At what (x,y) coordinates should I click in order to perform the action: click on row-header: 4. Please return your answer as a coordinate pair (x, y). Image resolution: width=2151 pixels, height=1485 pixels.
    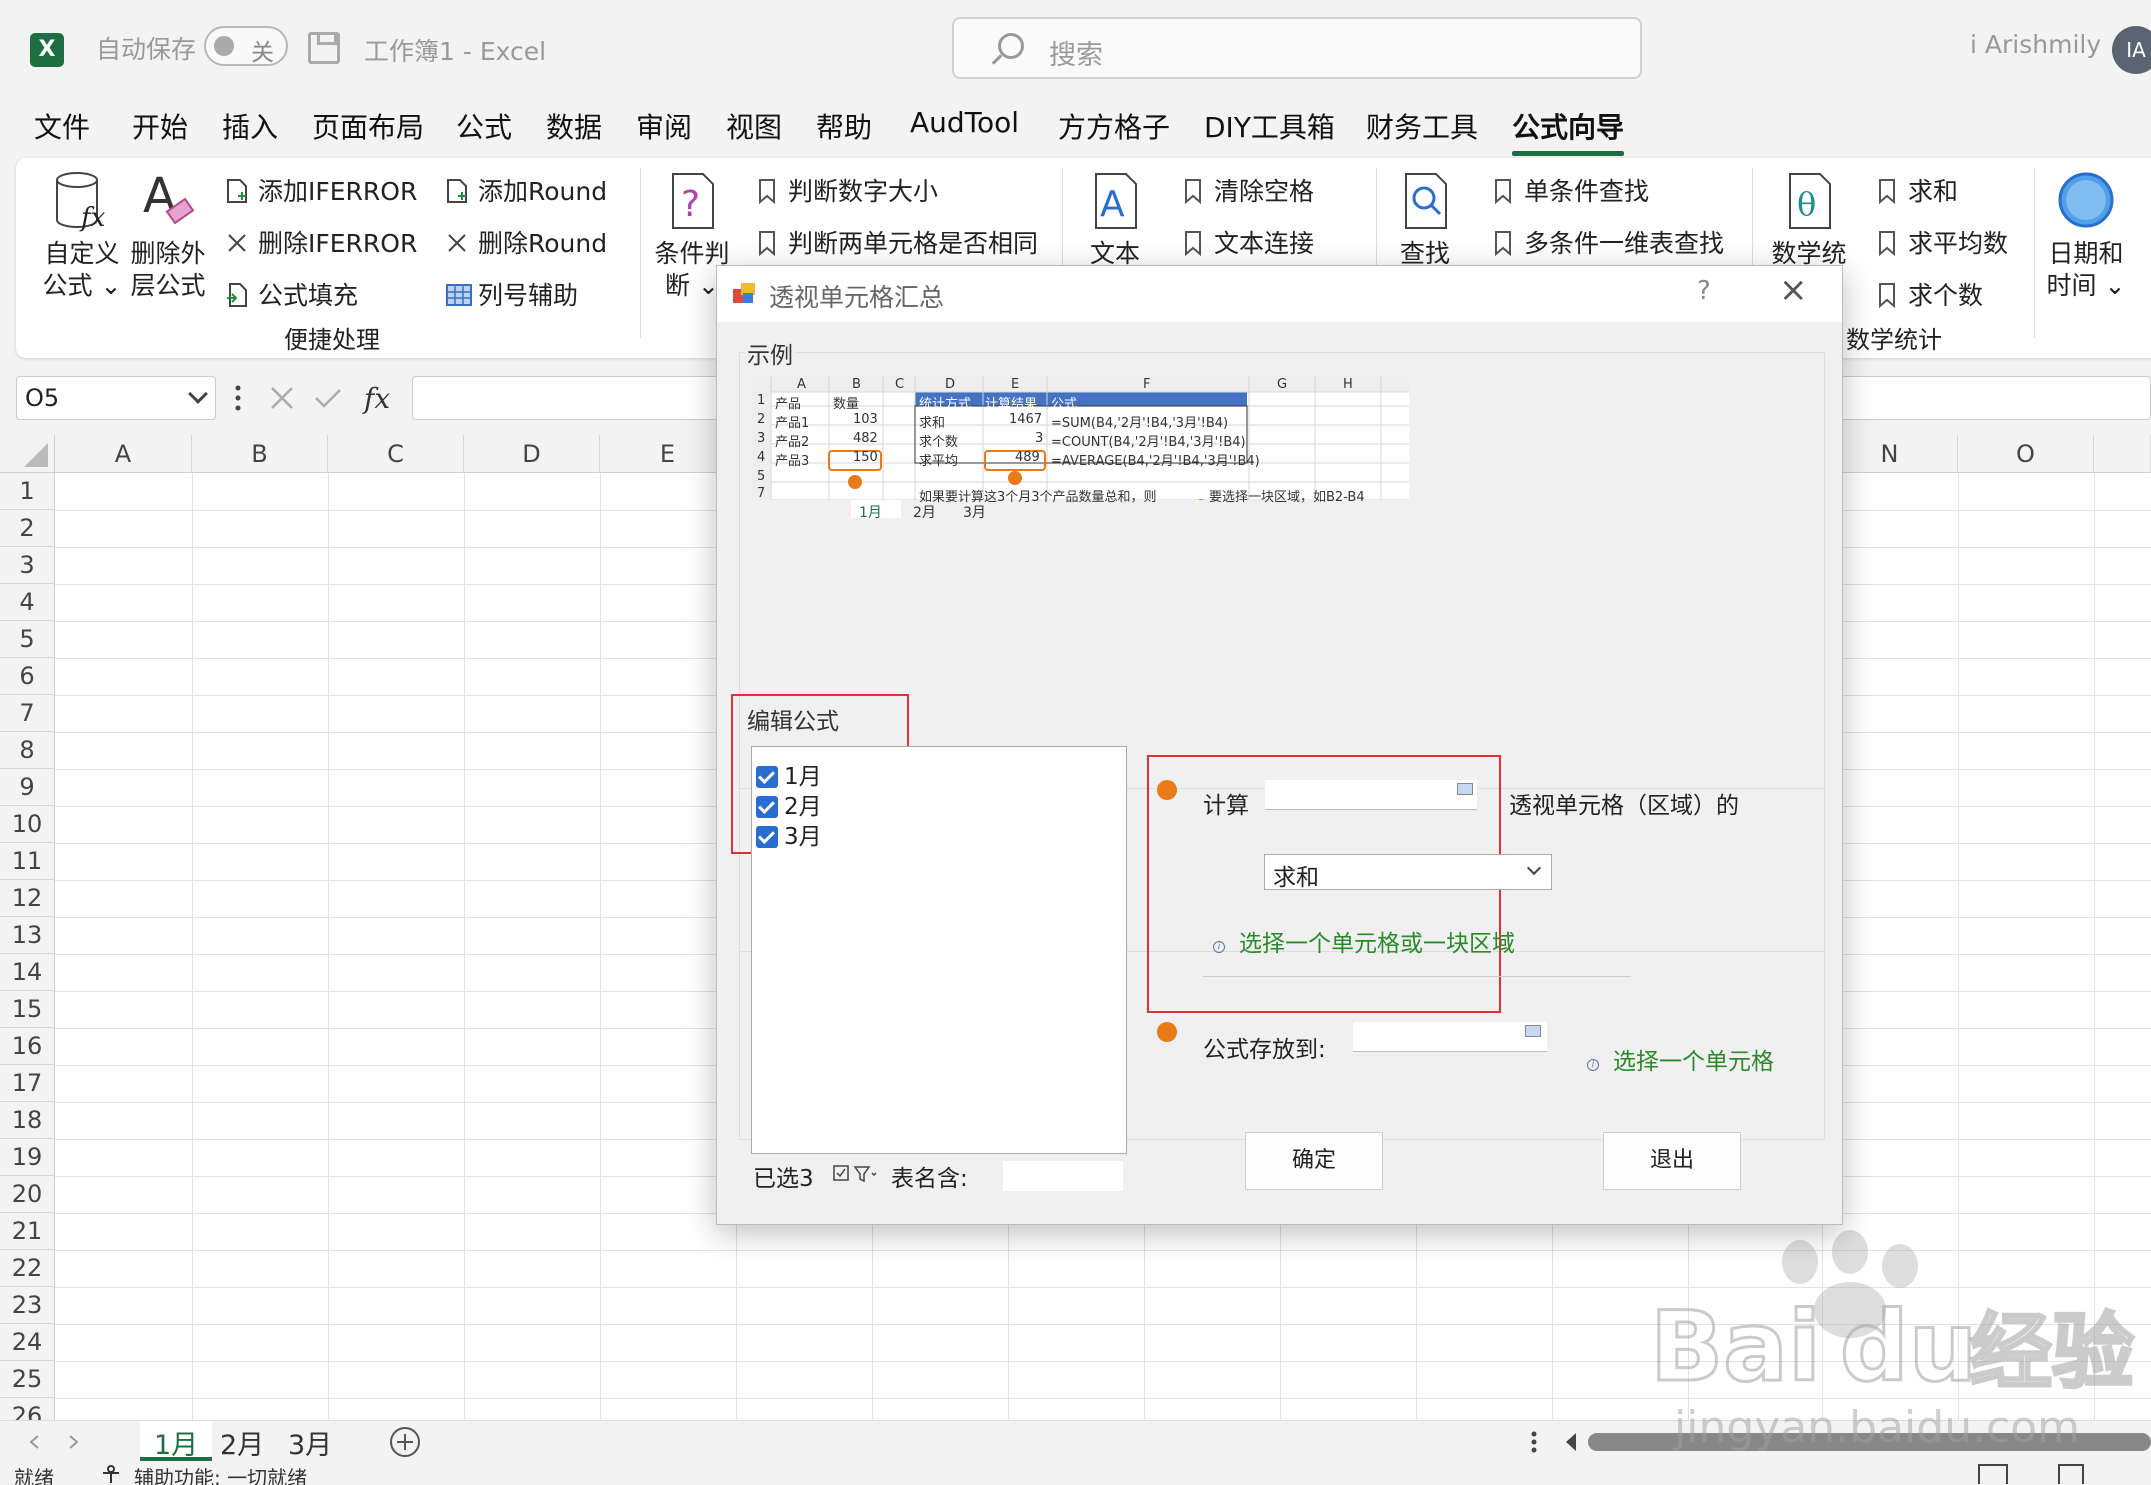
    Looking at the image, I should click on (27, 602).